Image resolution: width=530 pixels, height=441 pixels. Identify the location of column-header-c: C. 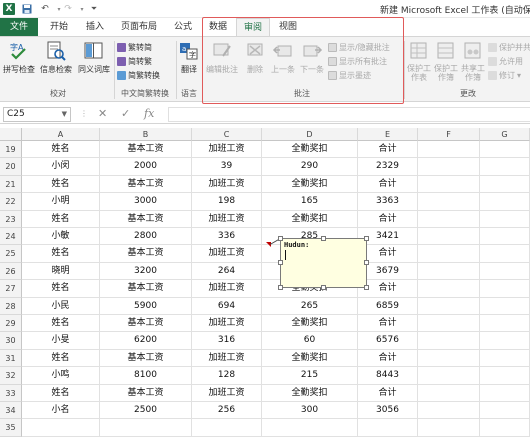
(227, 134).